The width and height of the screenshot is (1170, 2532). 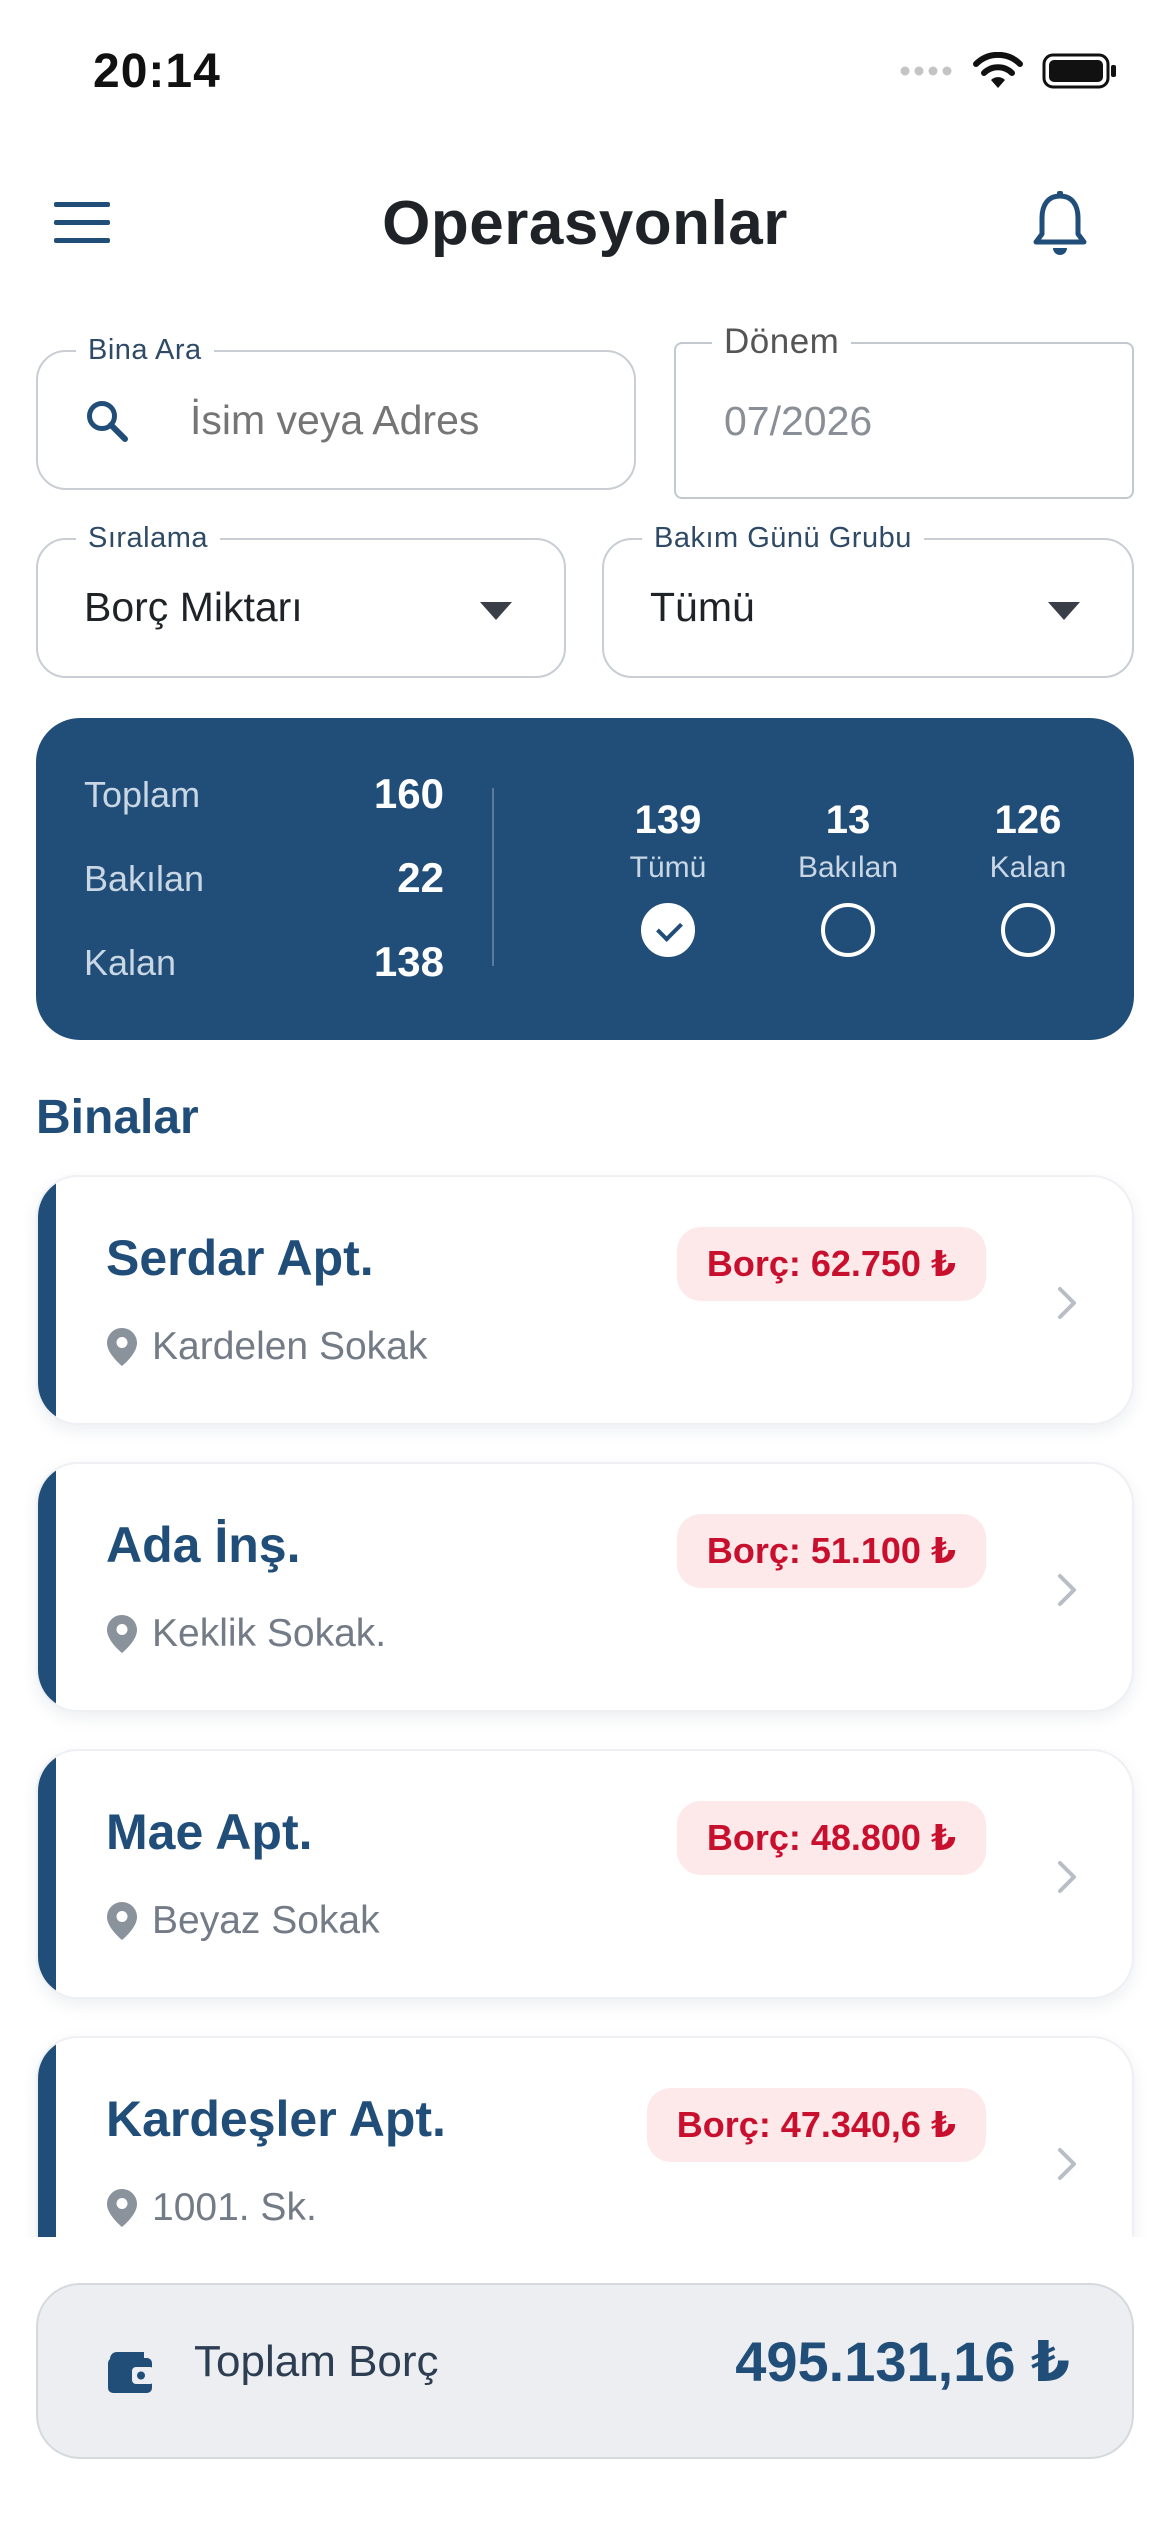 What do you see at coordinates (585, 1874) in the screenshot?
I see `building-card: Mae Apt. Borç: 48.800 ₺ Beyaz Sokak` at bounding box center [585, 1874].